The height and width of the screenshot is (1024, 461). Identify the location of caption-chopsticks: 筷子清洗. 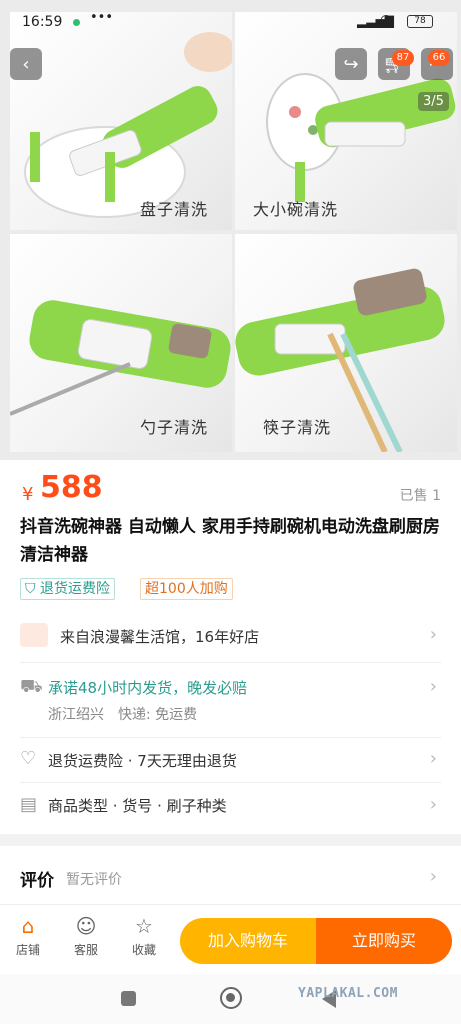
(297, 427).